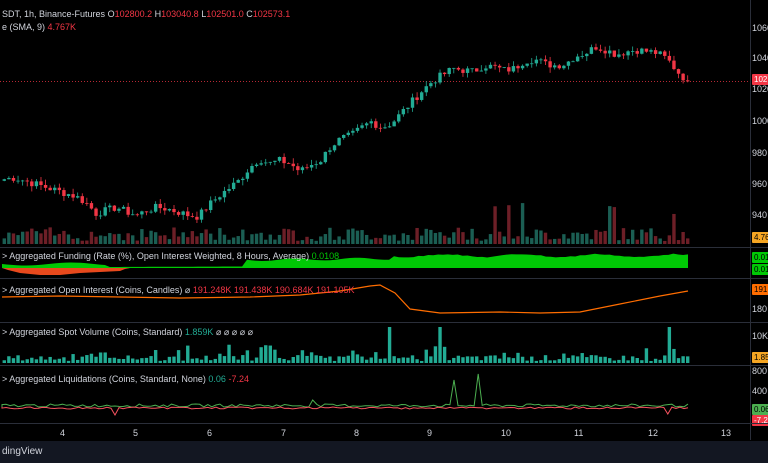 The image size is (768, 463). Describe the element at coordinates (62, 27) in the screenshot. I see `volume-value: 4.767K` at that location.